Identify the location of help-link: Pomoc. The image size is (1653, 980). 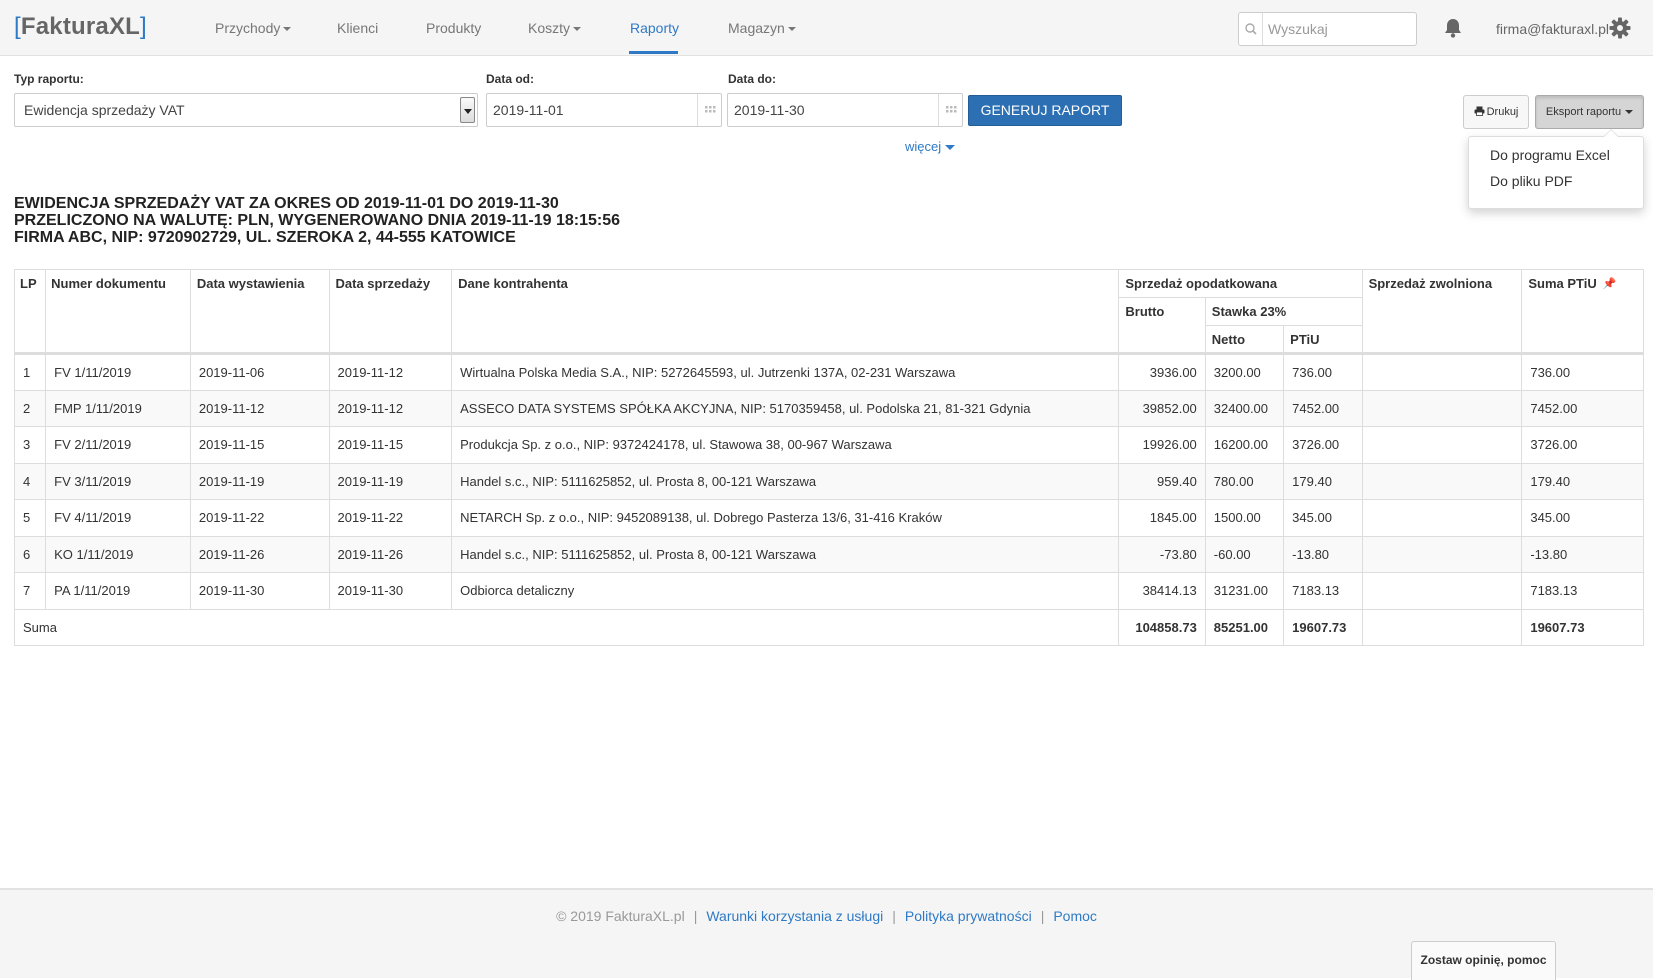
(1075, 916).